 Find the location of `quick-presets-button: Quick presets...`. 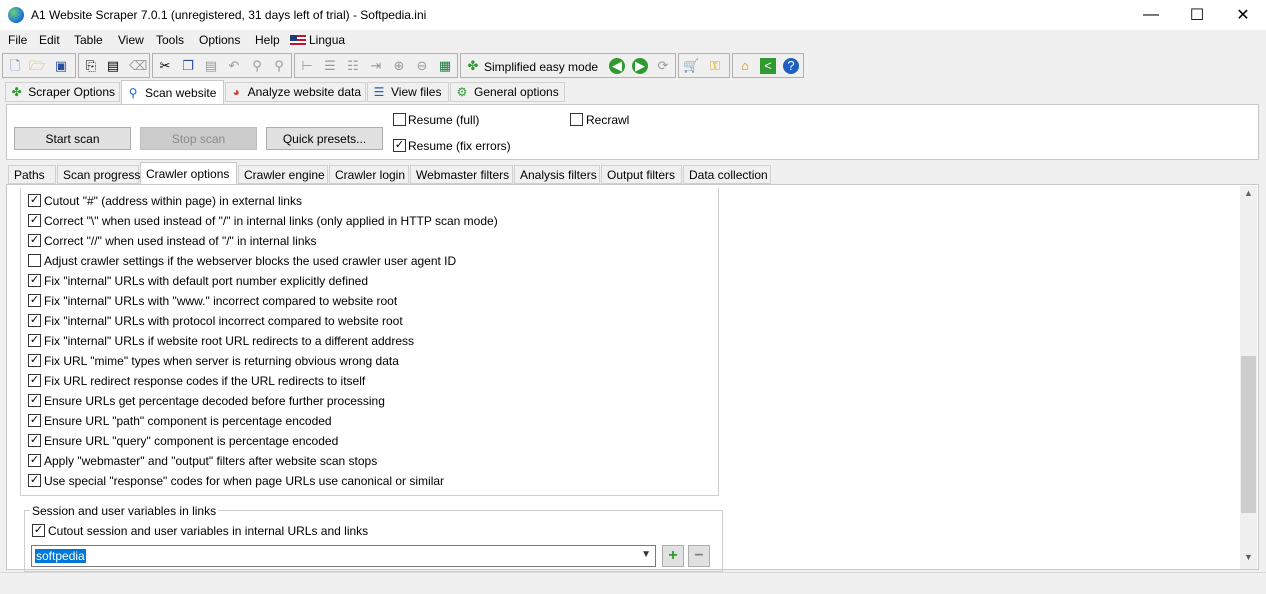

quick-presets-button: Quick presets... is located at coordinates (324, 138).